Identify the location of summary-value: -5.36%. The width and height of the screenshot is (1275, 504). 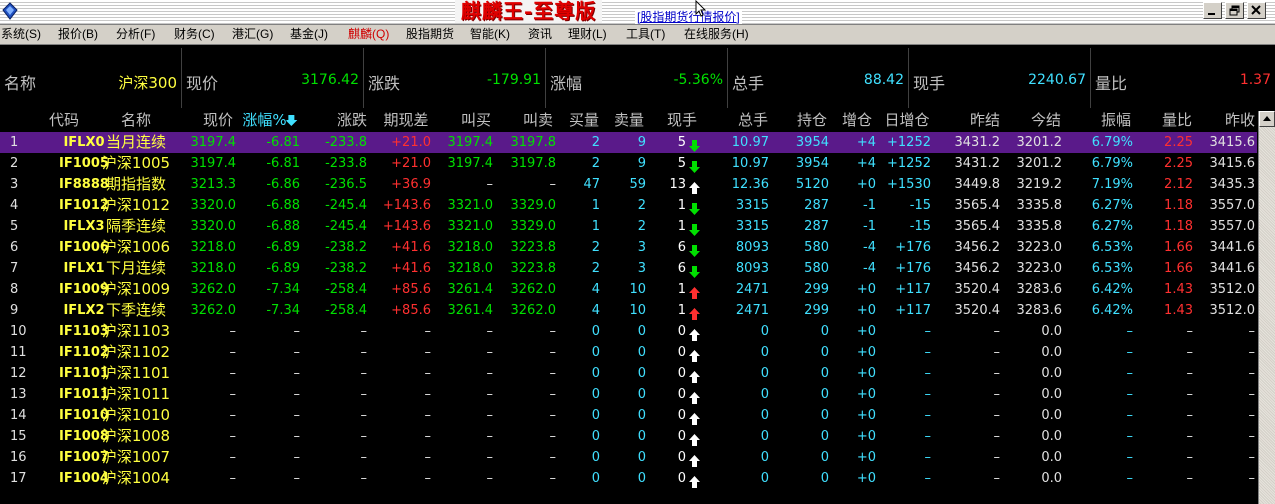
(698, 80).